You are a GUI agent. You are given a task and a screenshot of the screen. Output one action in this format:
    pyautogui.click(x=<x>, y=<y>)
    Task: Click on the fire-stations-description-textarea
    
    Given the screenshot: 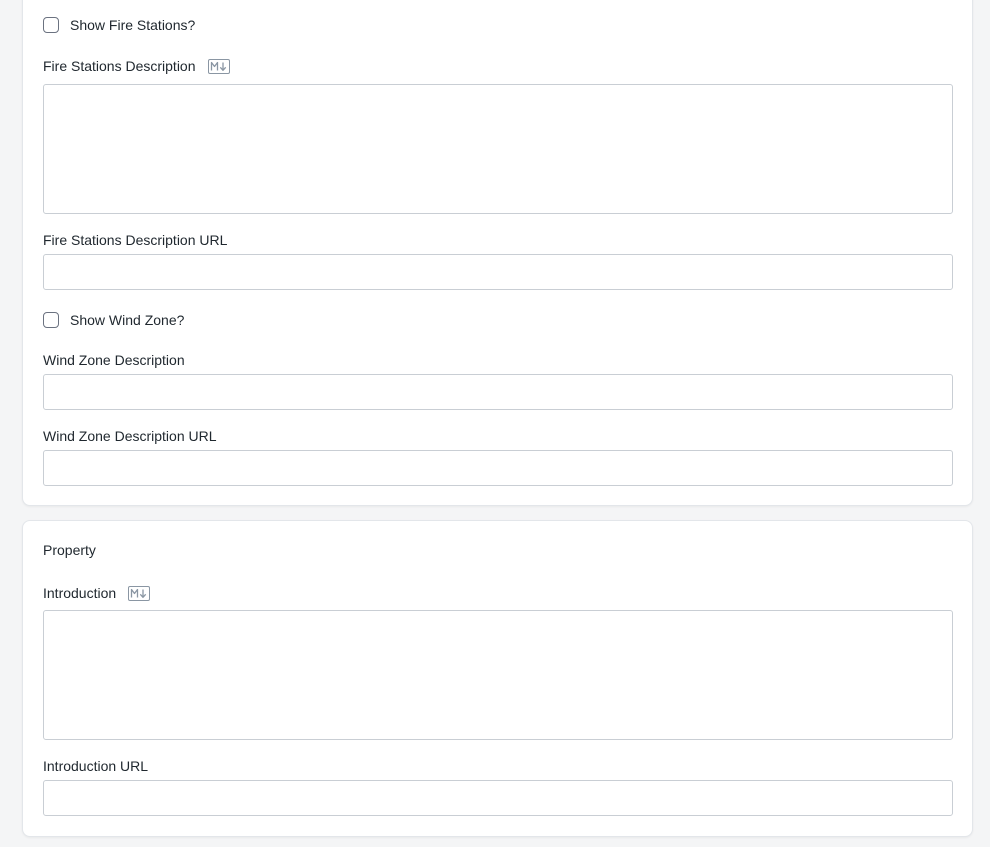 What is the action you would take?
    pyautogui.click(x=498, y=149)
    